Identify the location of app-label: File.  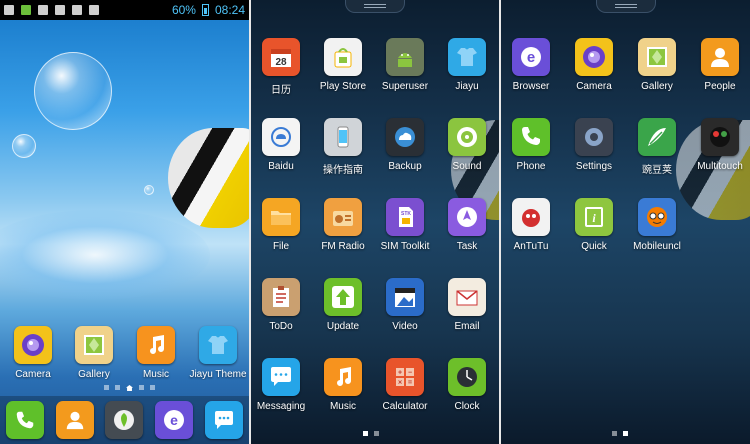
(281, 246).